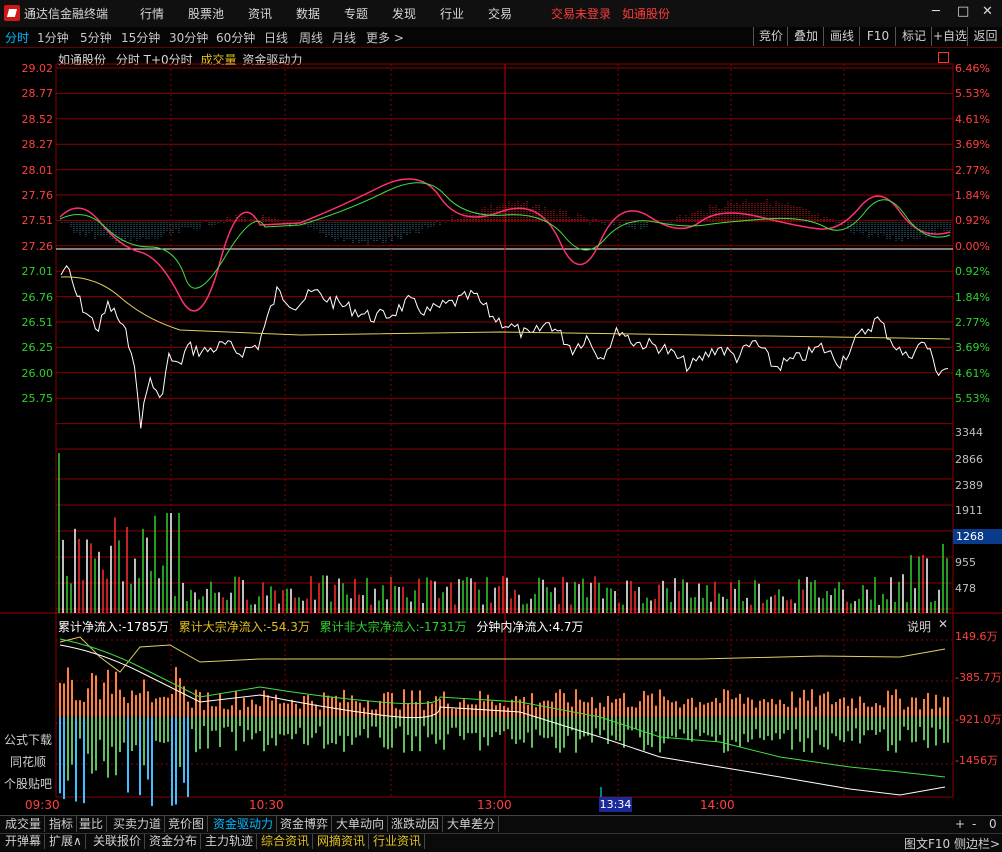 Image resolution: width=1002 pixels, height=852 pixels. I want to click on period-5: 60分钟, so click(235, 37).